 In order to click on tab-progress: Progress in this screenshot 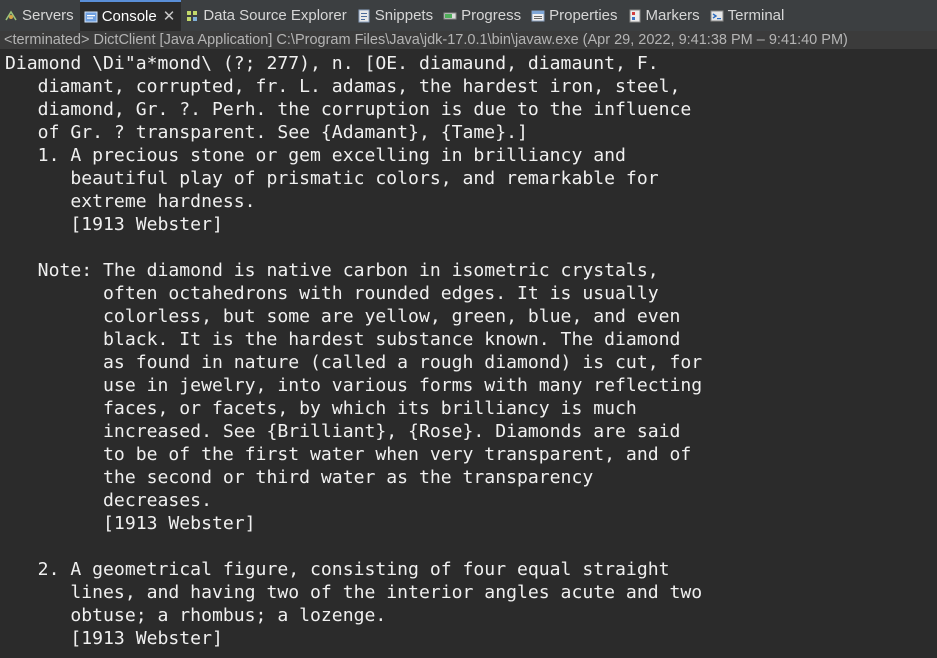, I will do `click(483, 15)`.